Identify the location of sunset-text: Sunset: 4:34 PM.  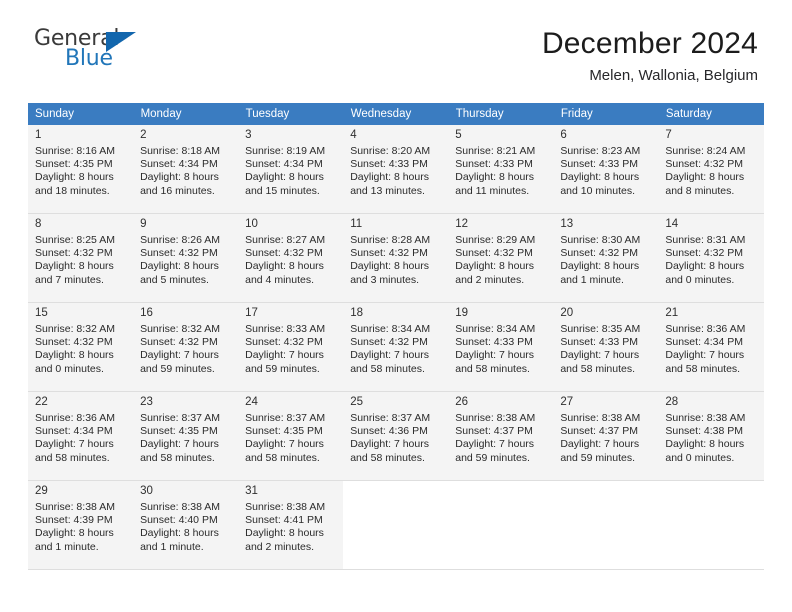
(74, 431).